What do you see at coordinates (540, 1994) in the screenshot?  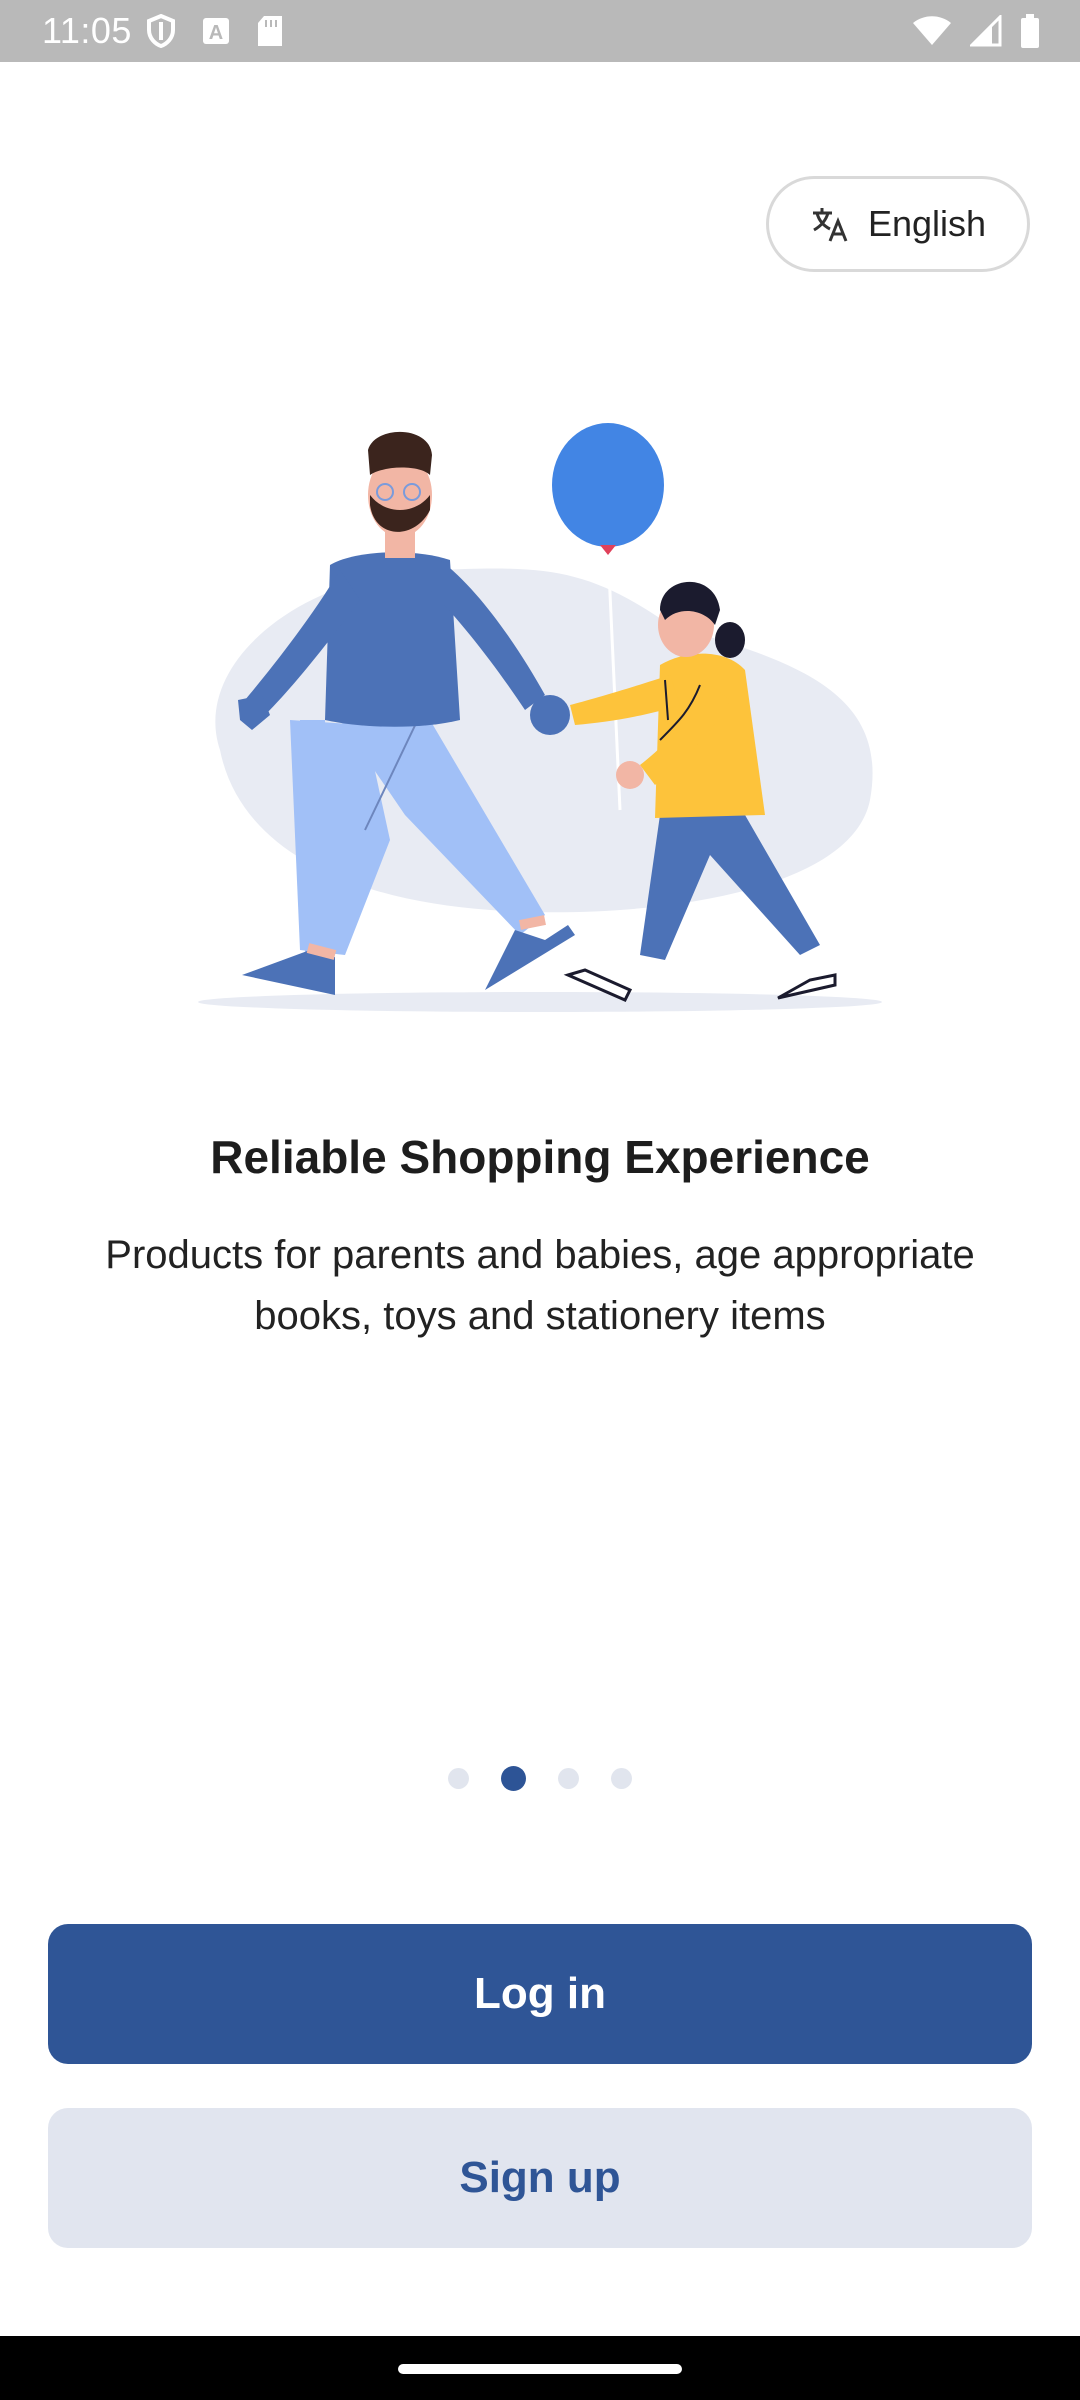 I see `login-button: Log in` at bounding box center [540, 1994].